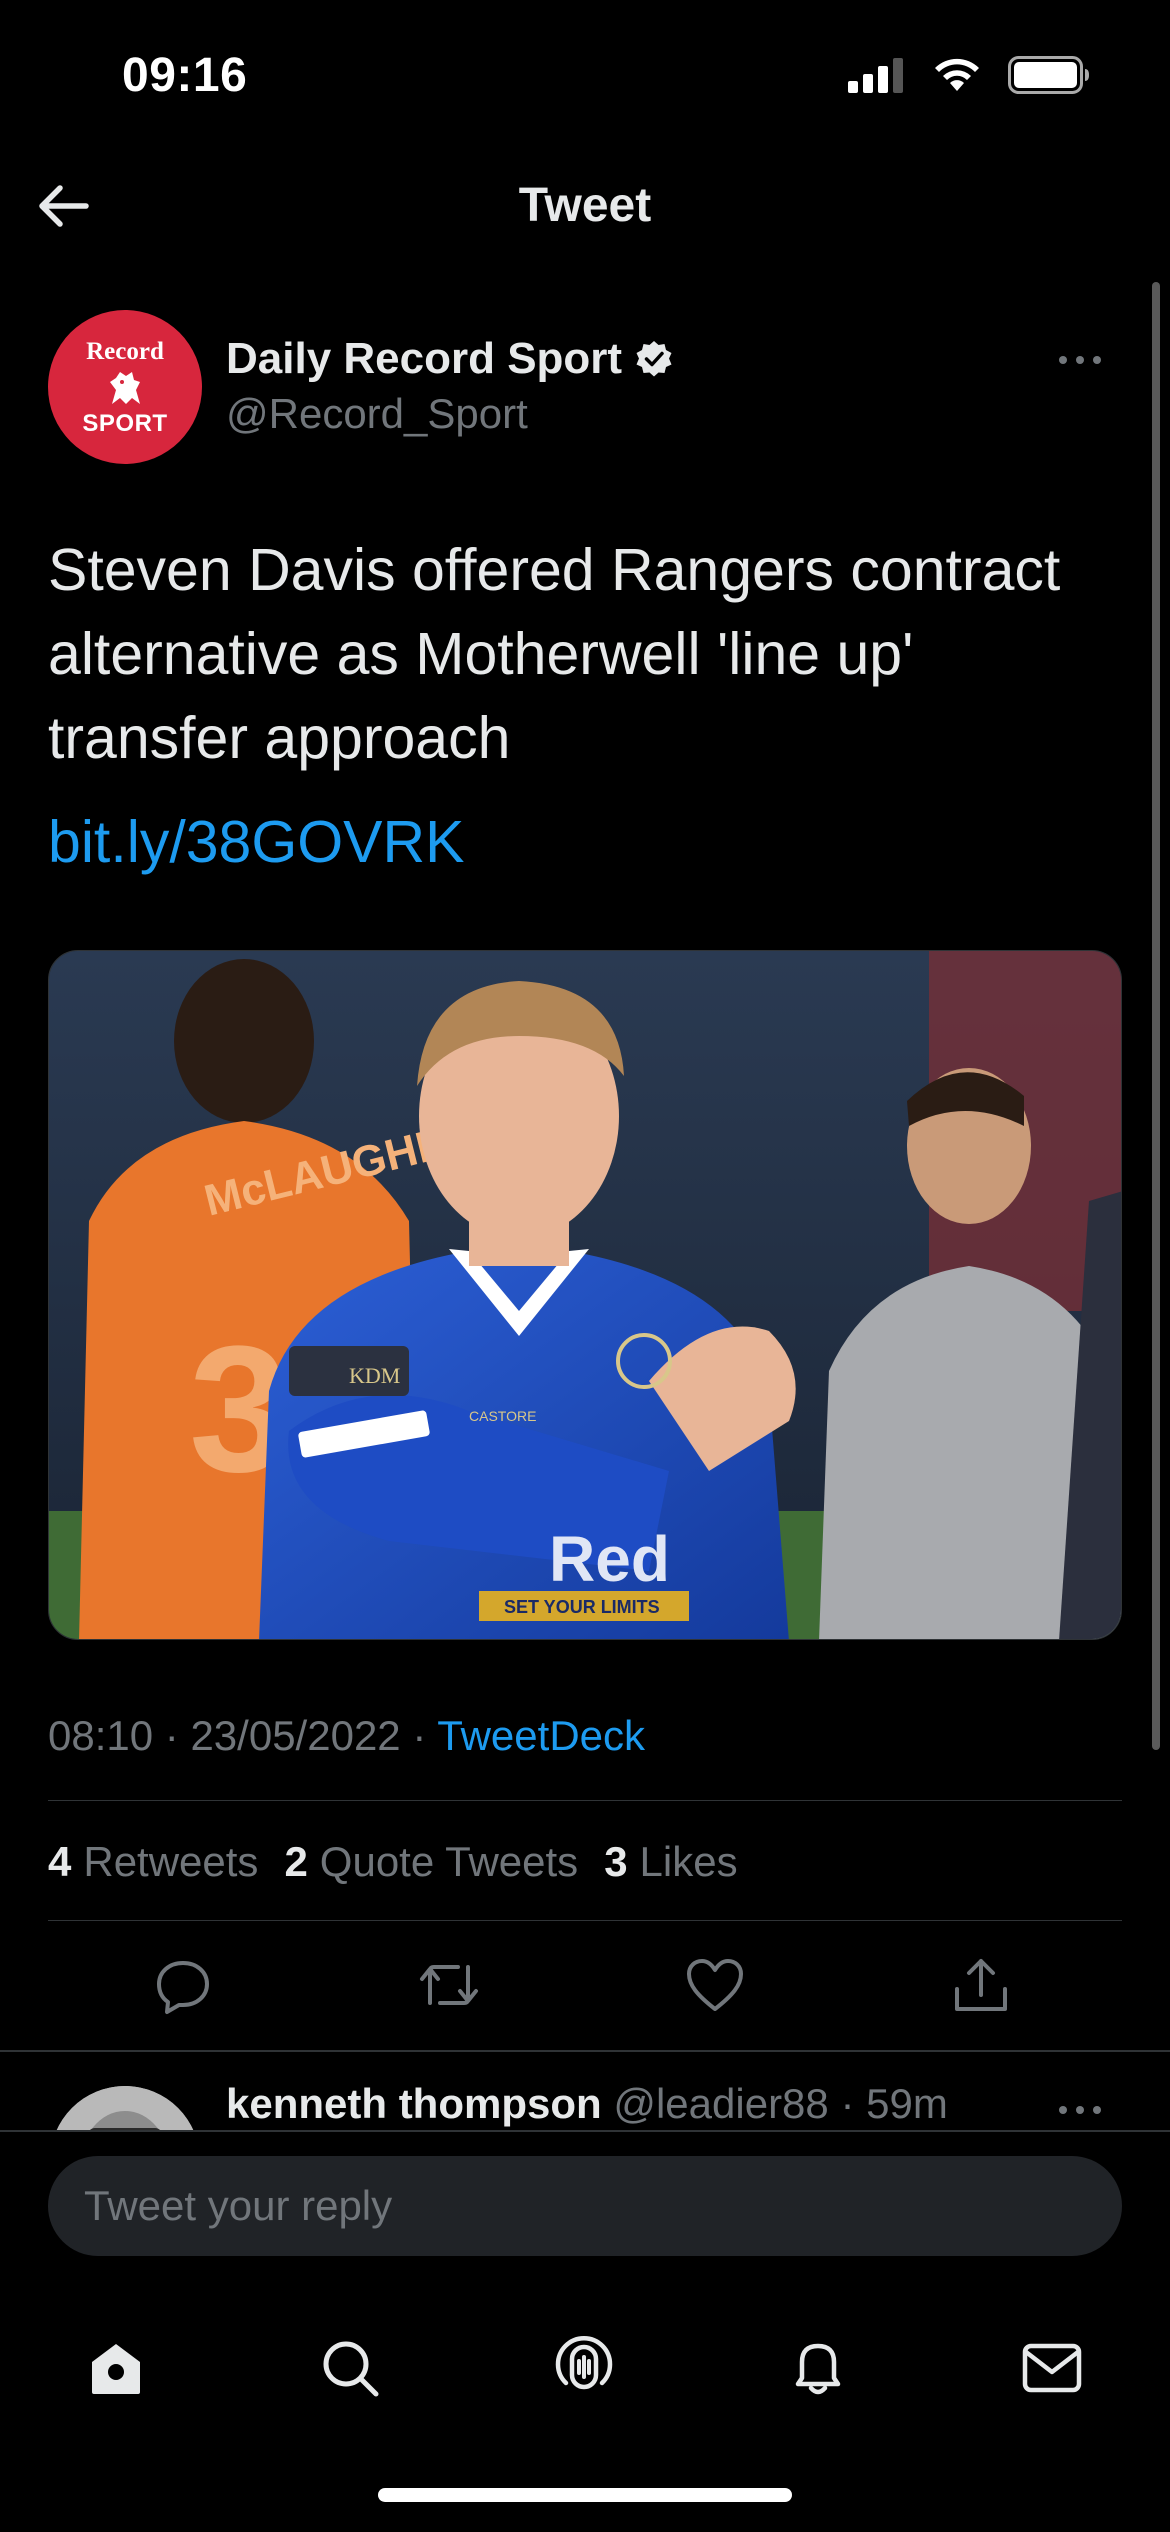 Image resolution: width=1170 pixels, height=2532 pixels. What do you see at coordinates (585, 2051) in the screenshot?
I see `section-divider` at bounding box center [585, 2051].